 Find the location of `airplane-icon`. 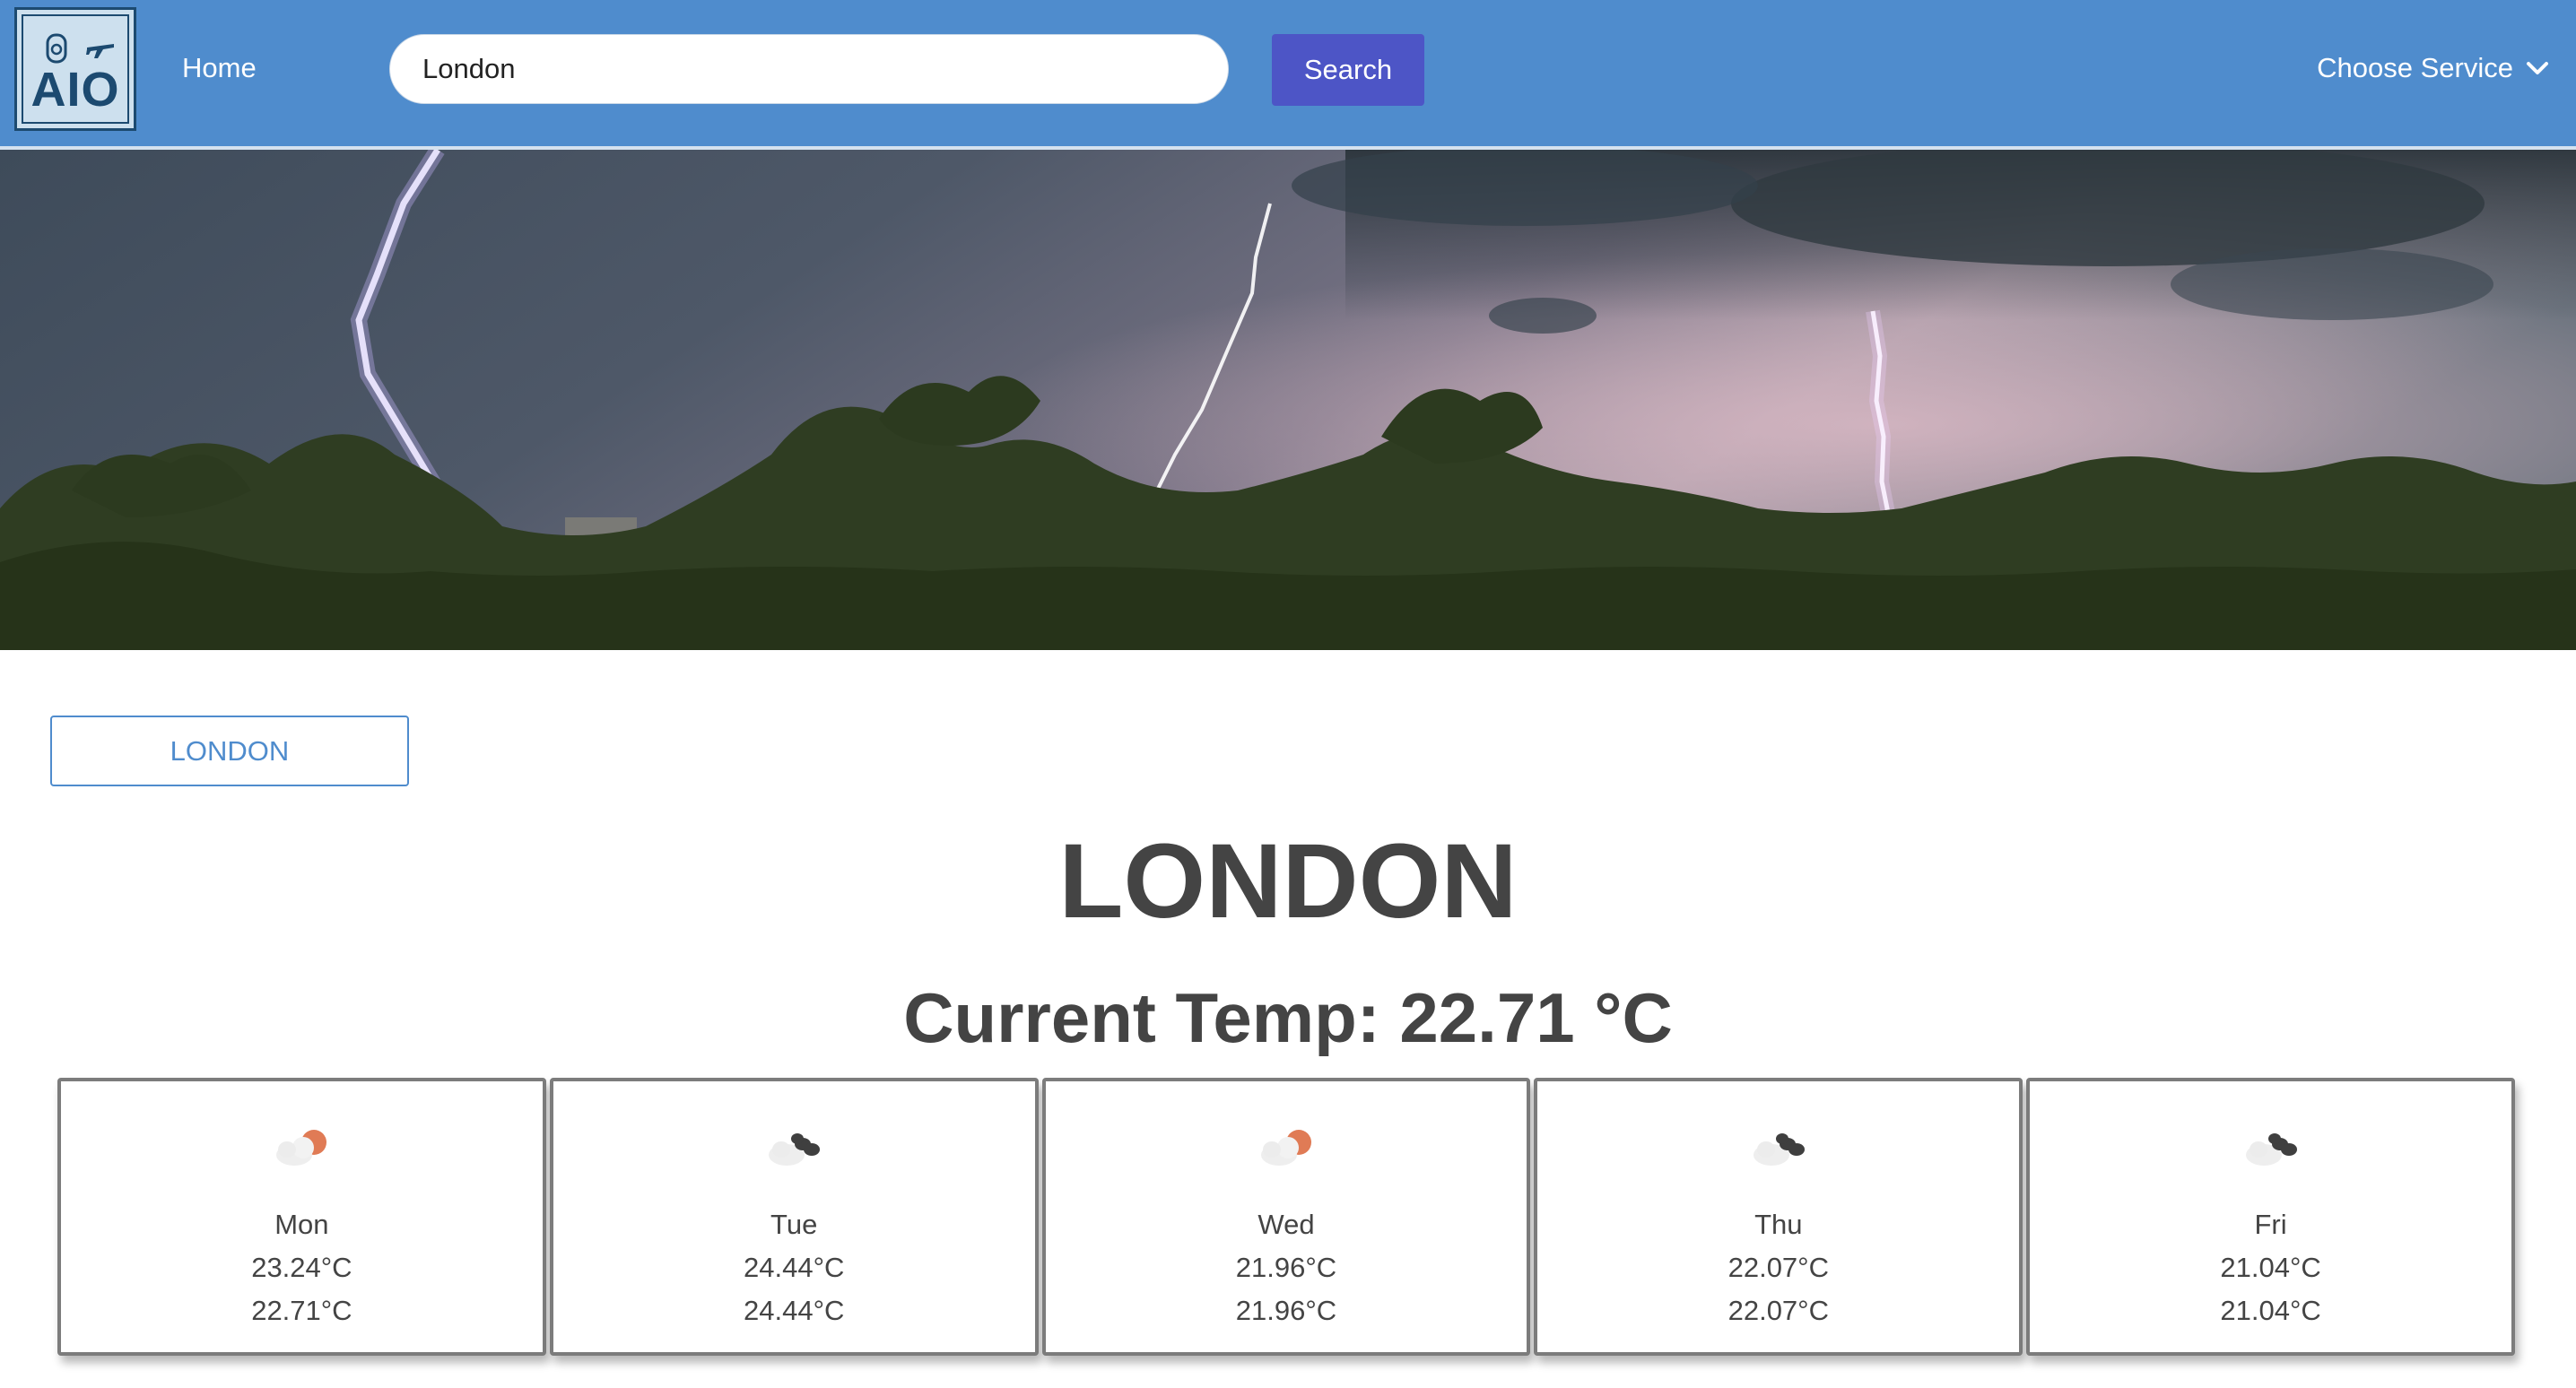

airplane-icon is located at coordinates (100, 51).